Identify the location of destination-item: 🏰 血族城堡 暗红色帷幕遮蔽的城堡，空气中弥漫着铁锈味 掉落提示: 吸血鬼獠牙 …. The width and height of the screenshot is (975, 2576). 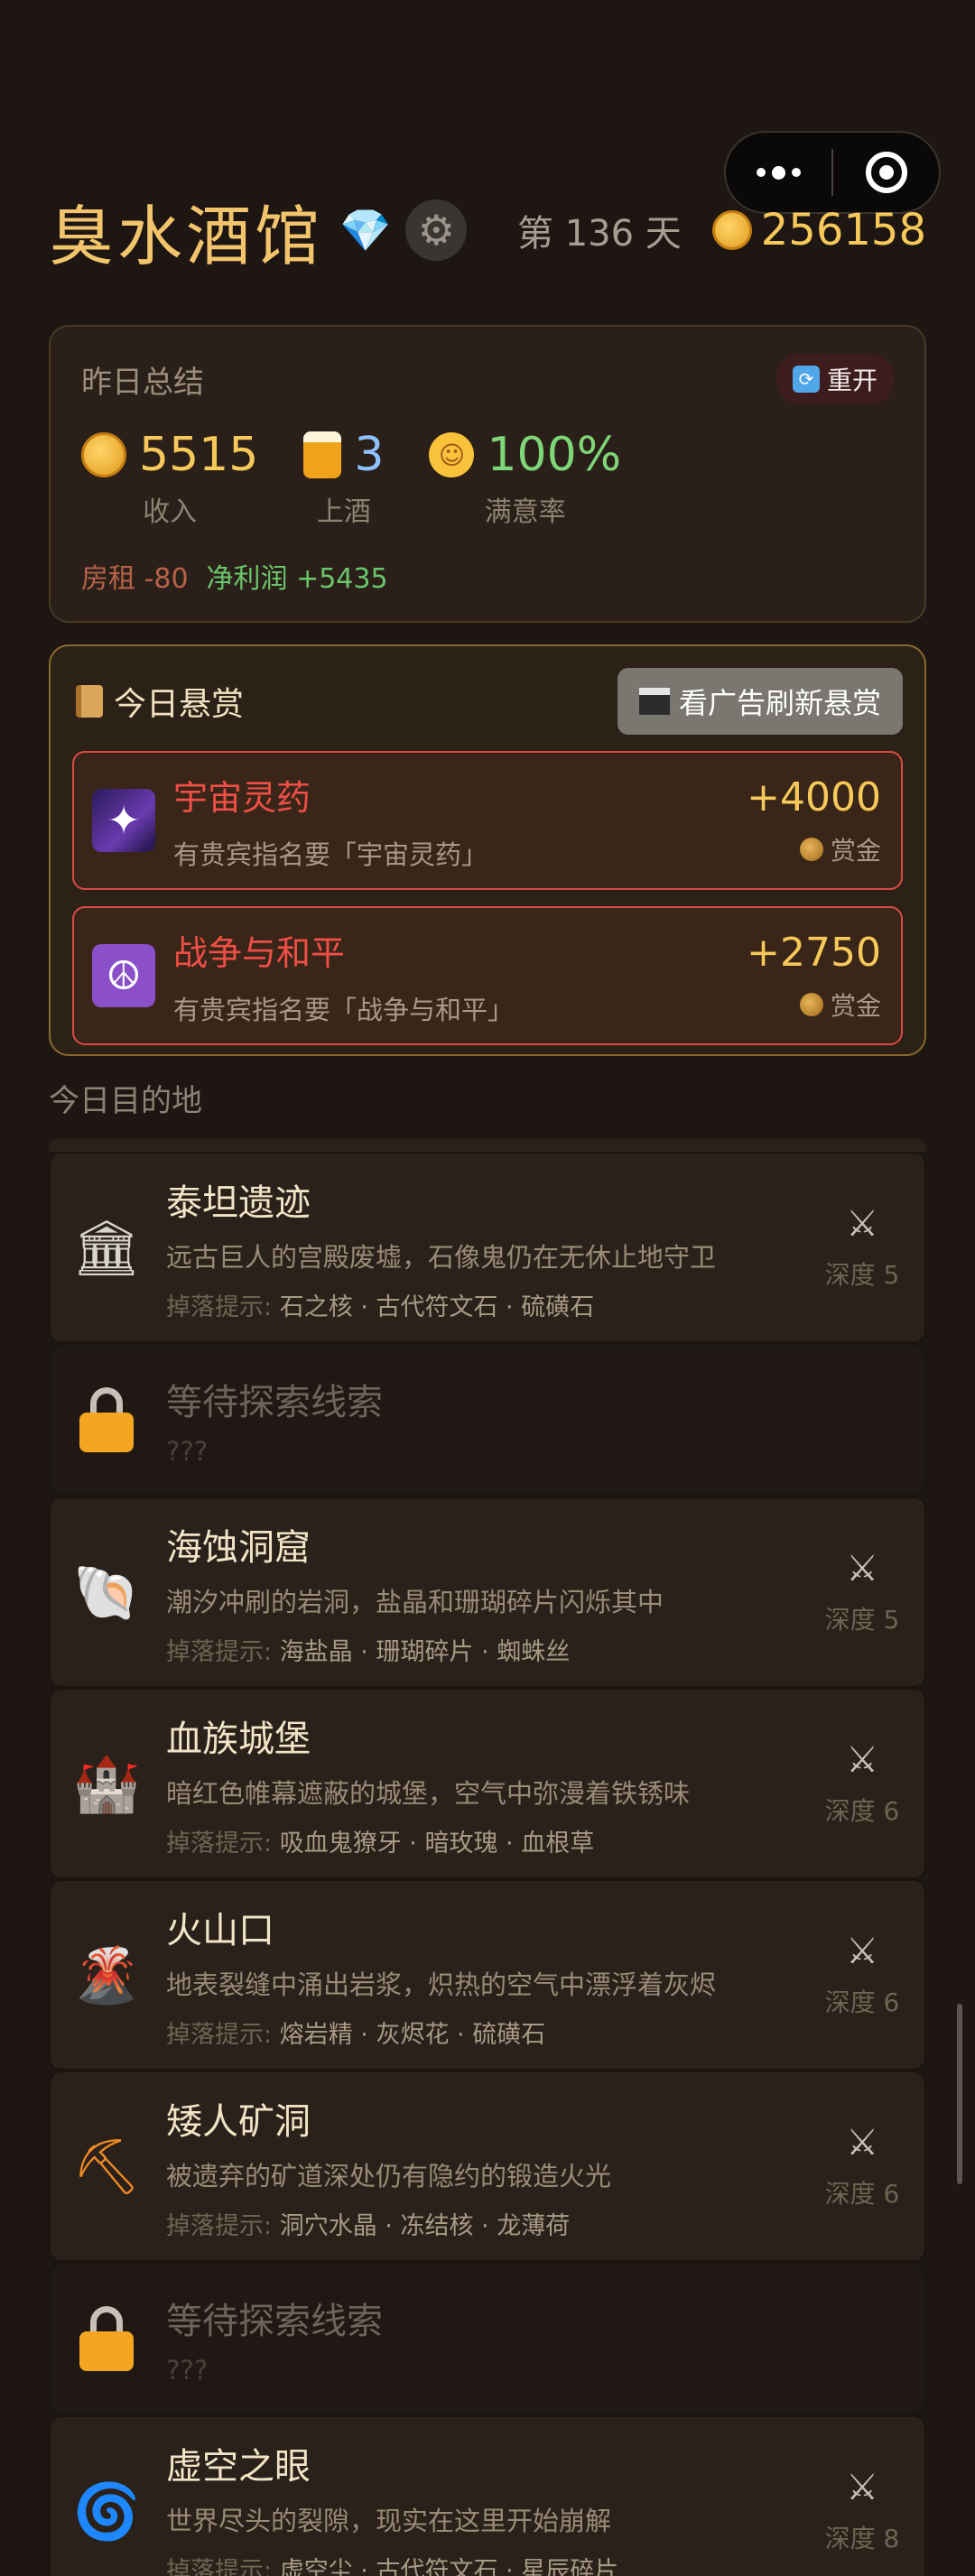
(487, 1783).